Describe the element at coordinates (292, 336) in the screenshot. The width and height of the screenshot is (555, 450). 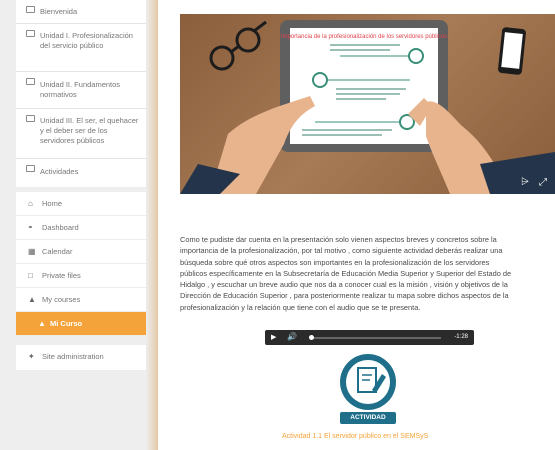
I see `volume-icon: 🔊` at that location.